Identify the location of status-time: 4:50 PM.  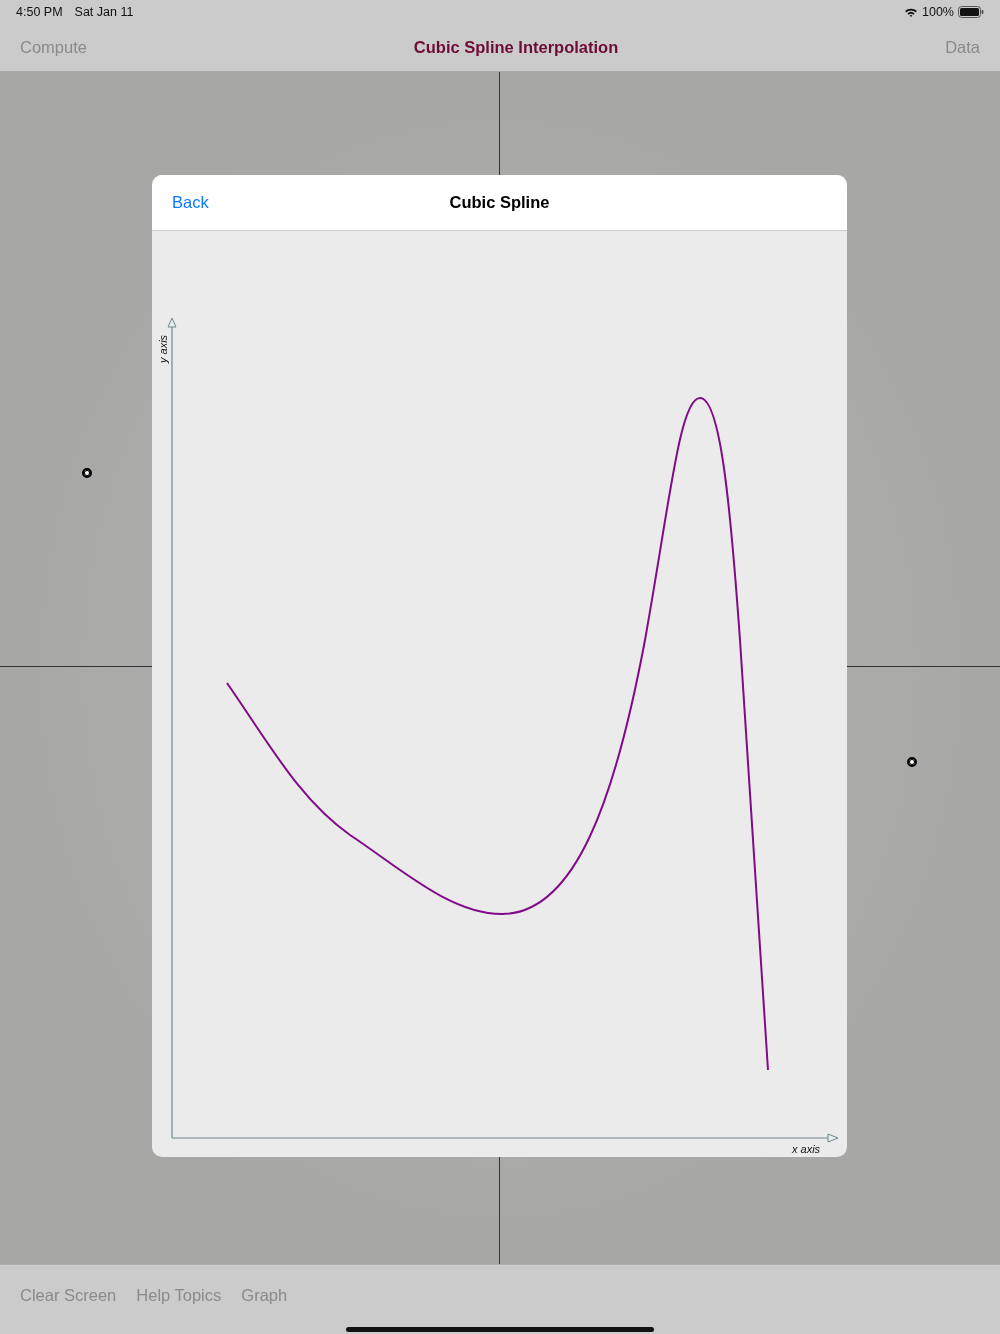
(39, 12).